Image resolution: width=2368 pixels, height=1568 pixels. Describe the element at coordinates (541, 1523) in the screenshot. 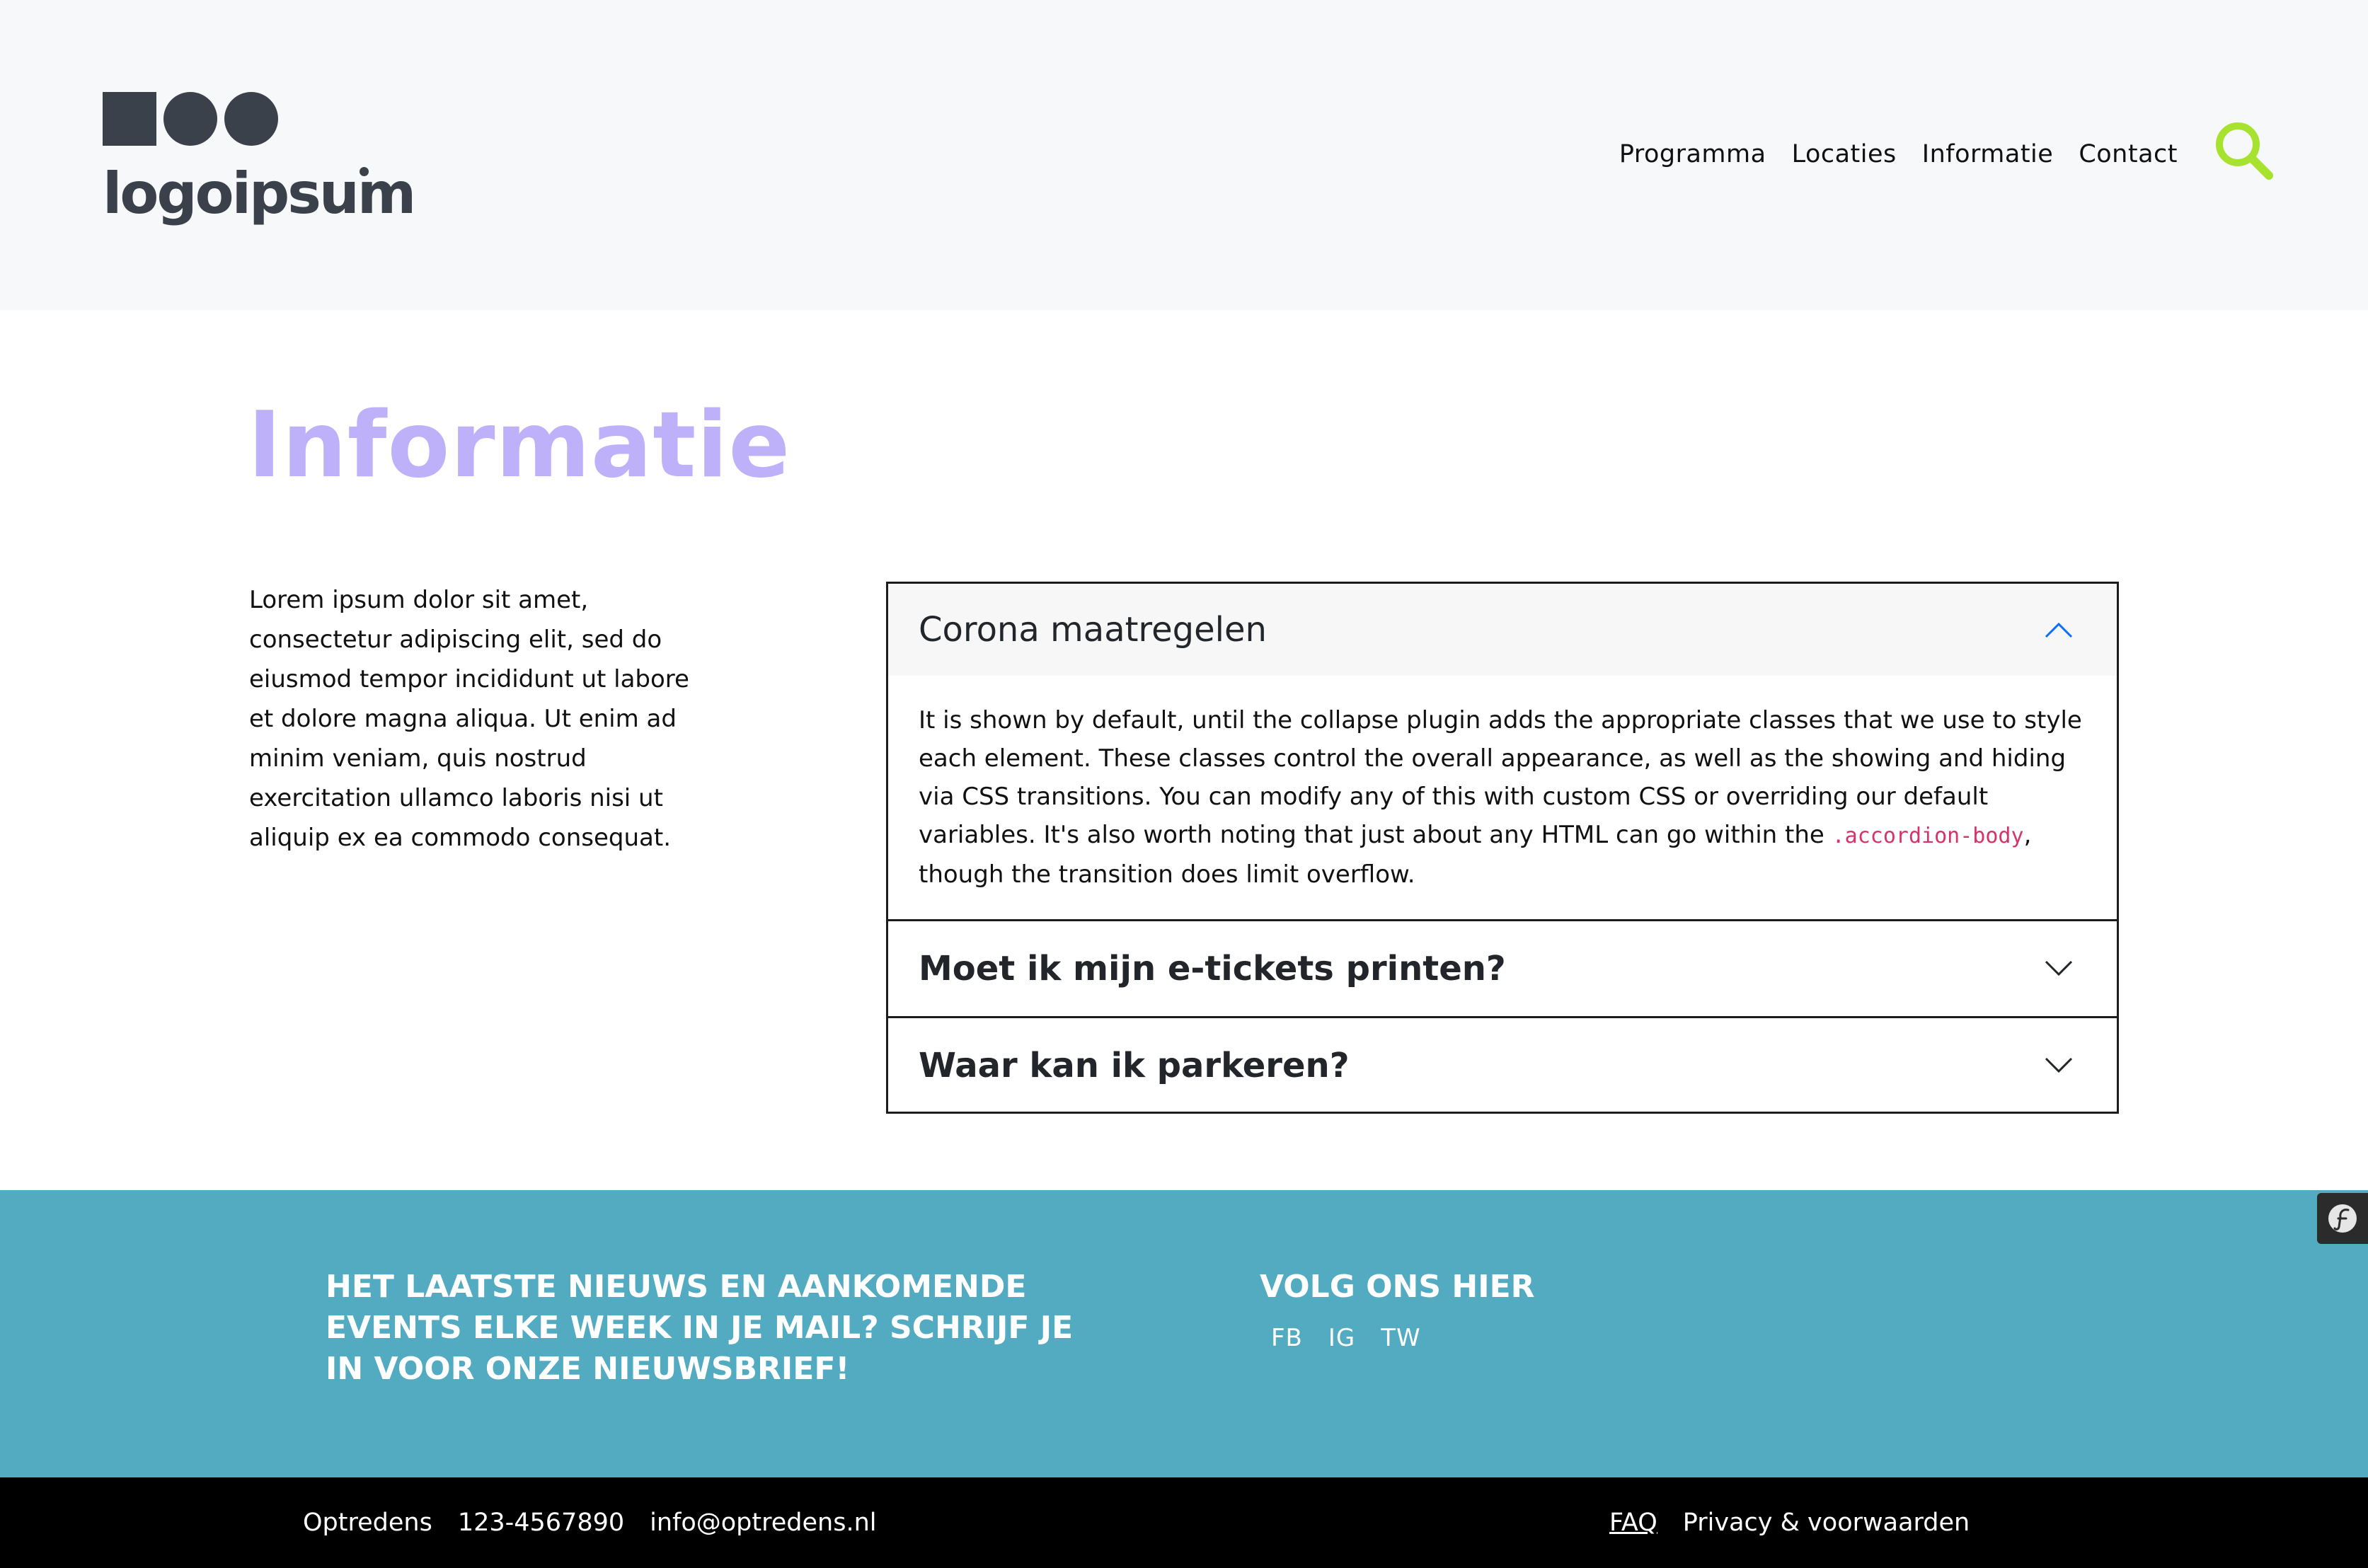

I see `phone-number: 123-4567890` at that location.